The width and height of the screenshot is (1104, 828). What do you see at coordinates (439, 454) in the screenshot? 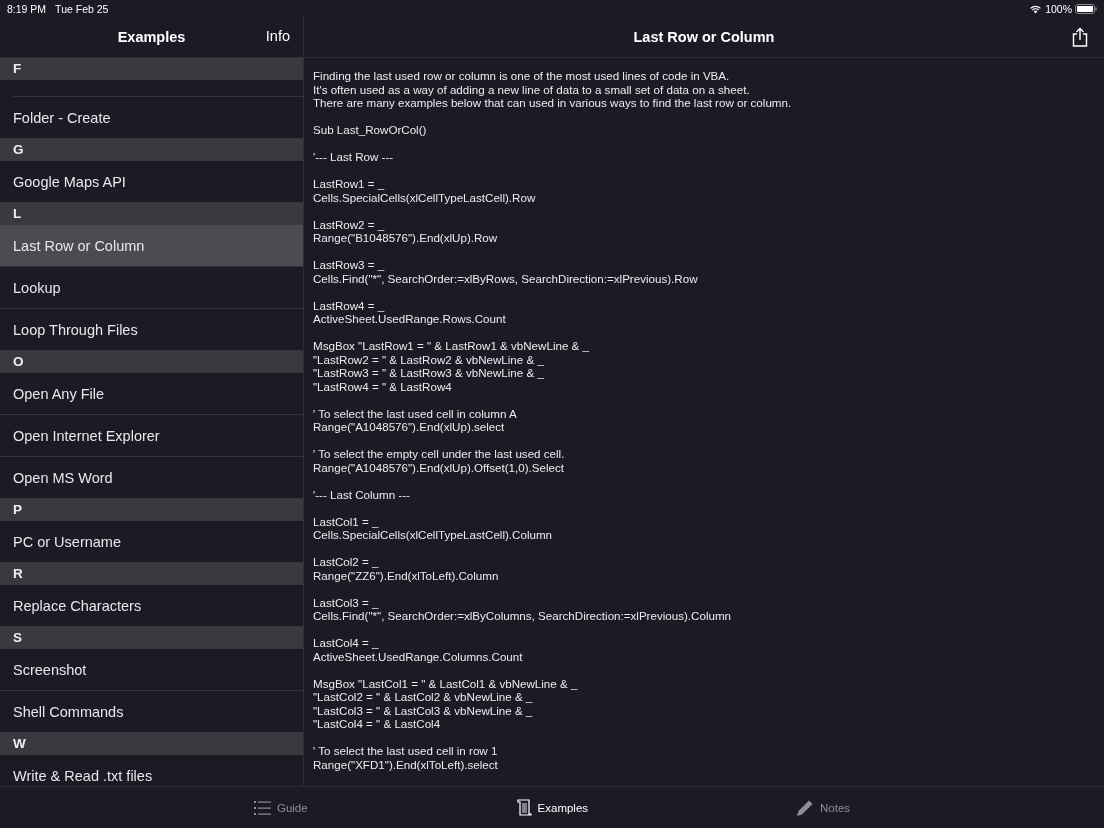
I see `code-line: ' To select the empty cell under the last used cell.` at bounding box center [439, 454].